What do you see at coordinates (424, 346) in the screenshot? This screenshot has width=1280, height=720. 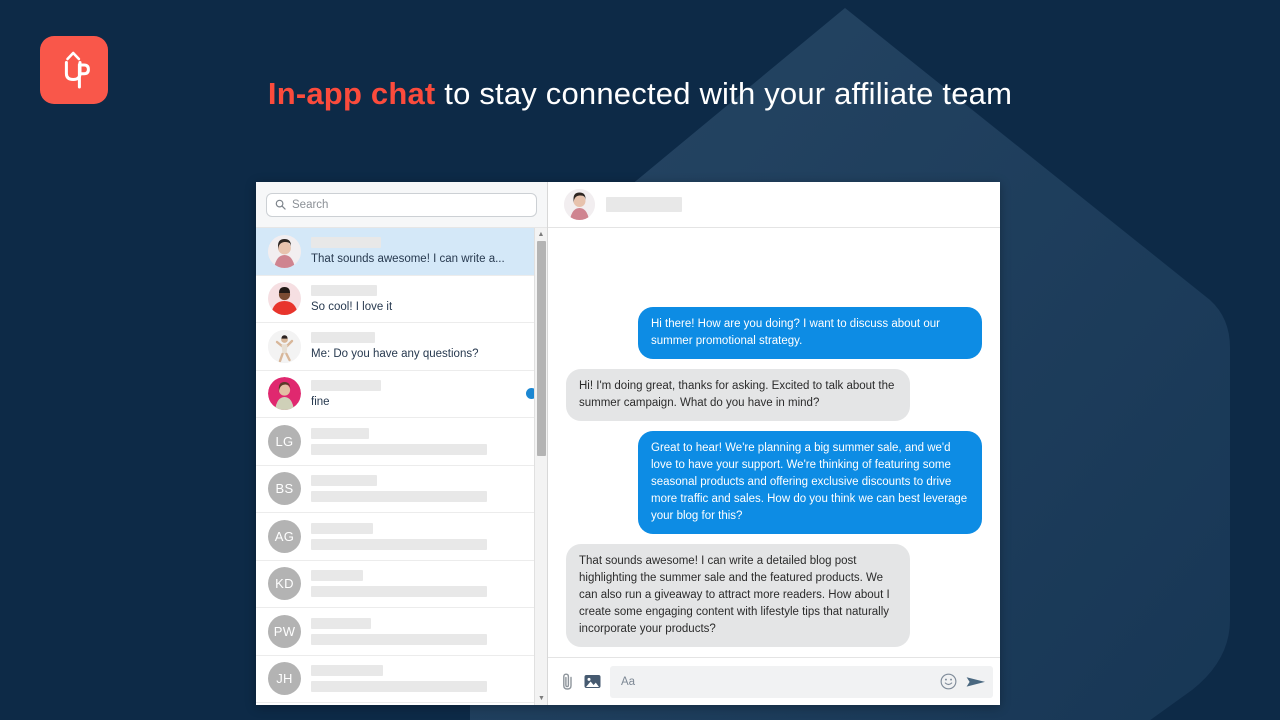 I see `conversation-body: Me: Do you have any questions?` at bounding box center [424, 346].